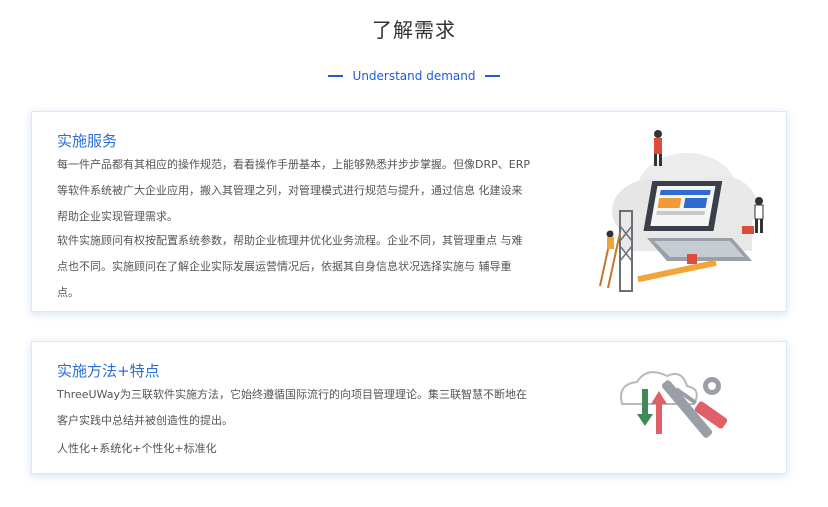  What do you see at coordinates (137, 448) in the screenshot?
I see `section-paragraph: 人性化+系统化+个性化+标准化` at bounding box center [137, 448].